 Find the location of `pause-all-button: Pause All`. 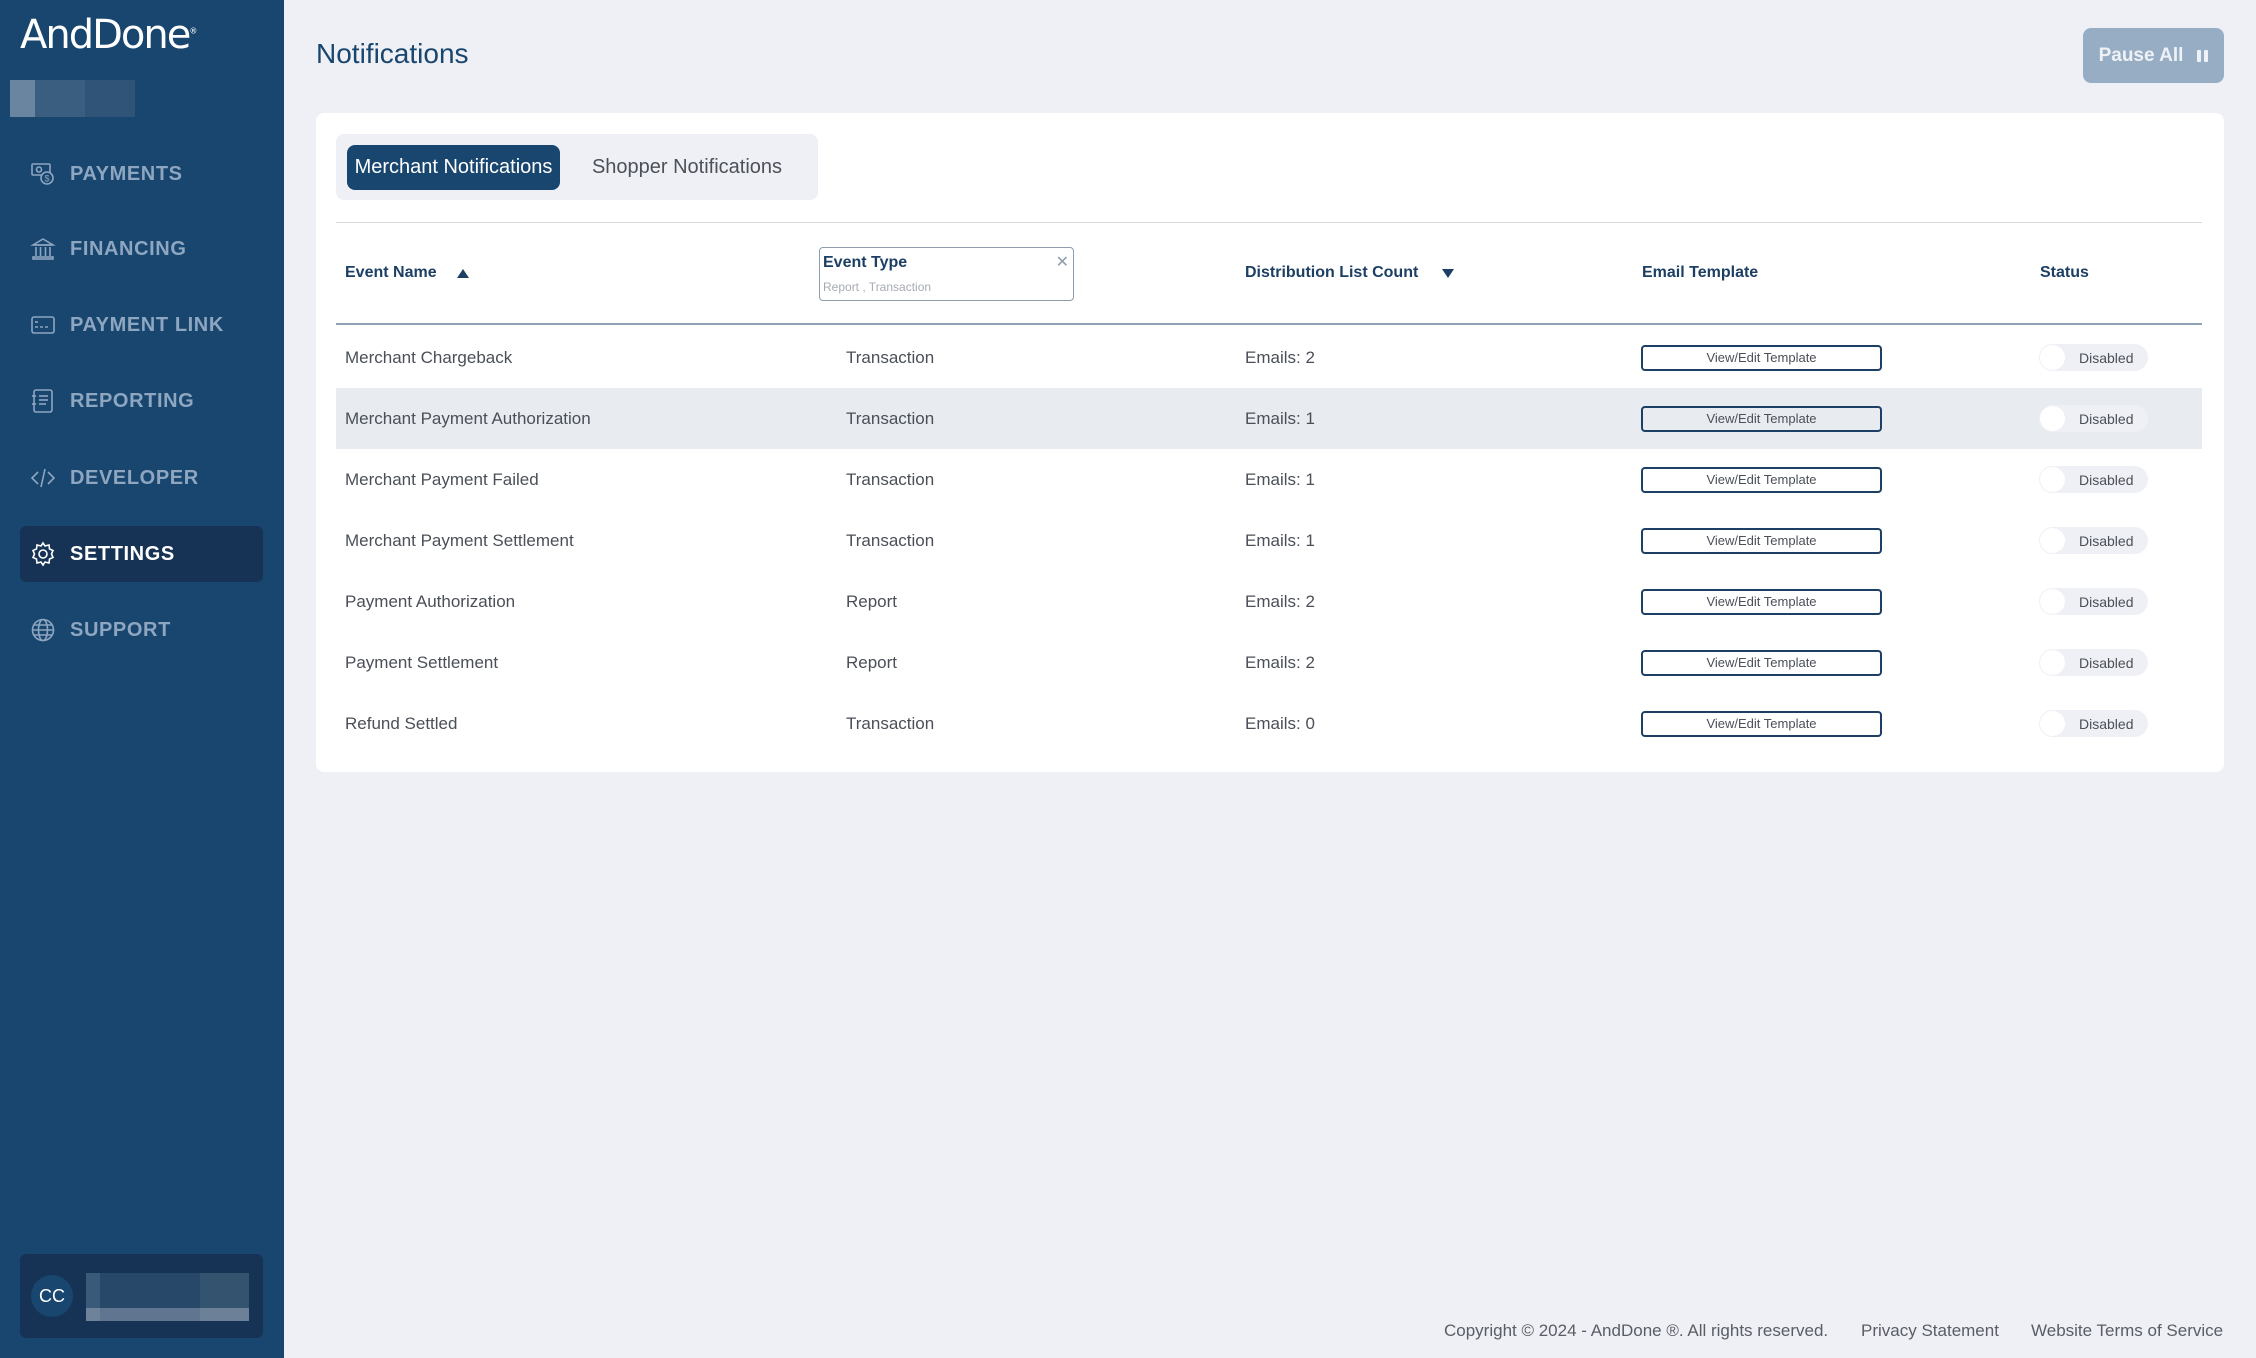

pause-all-button: Pause All is located at coordinates (2153, 55).